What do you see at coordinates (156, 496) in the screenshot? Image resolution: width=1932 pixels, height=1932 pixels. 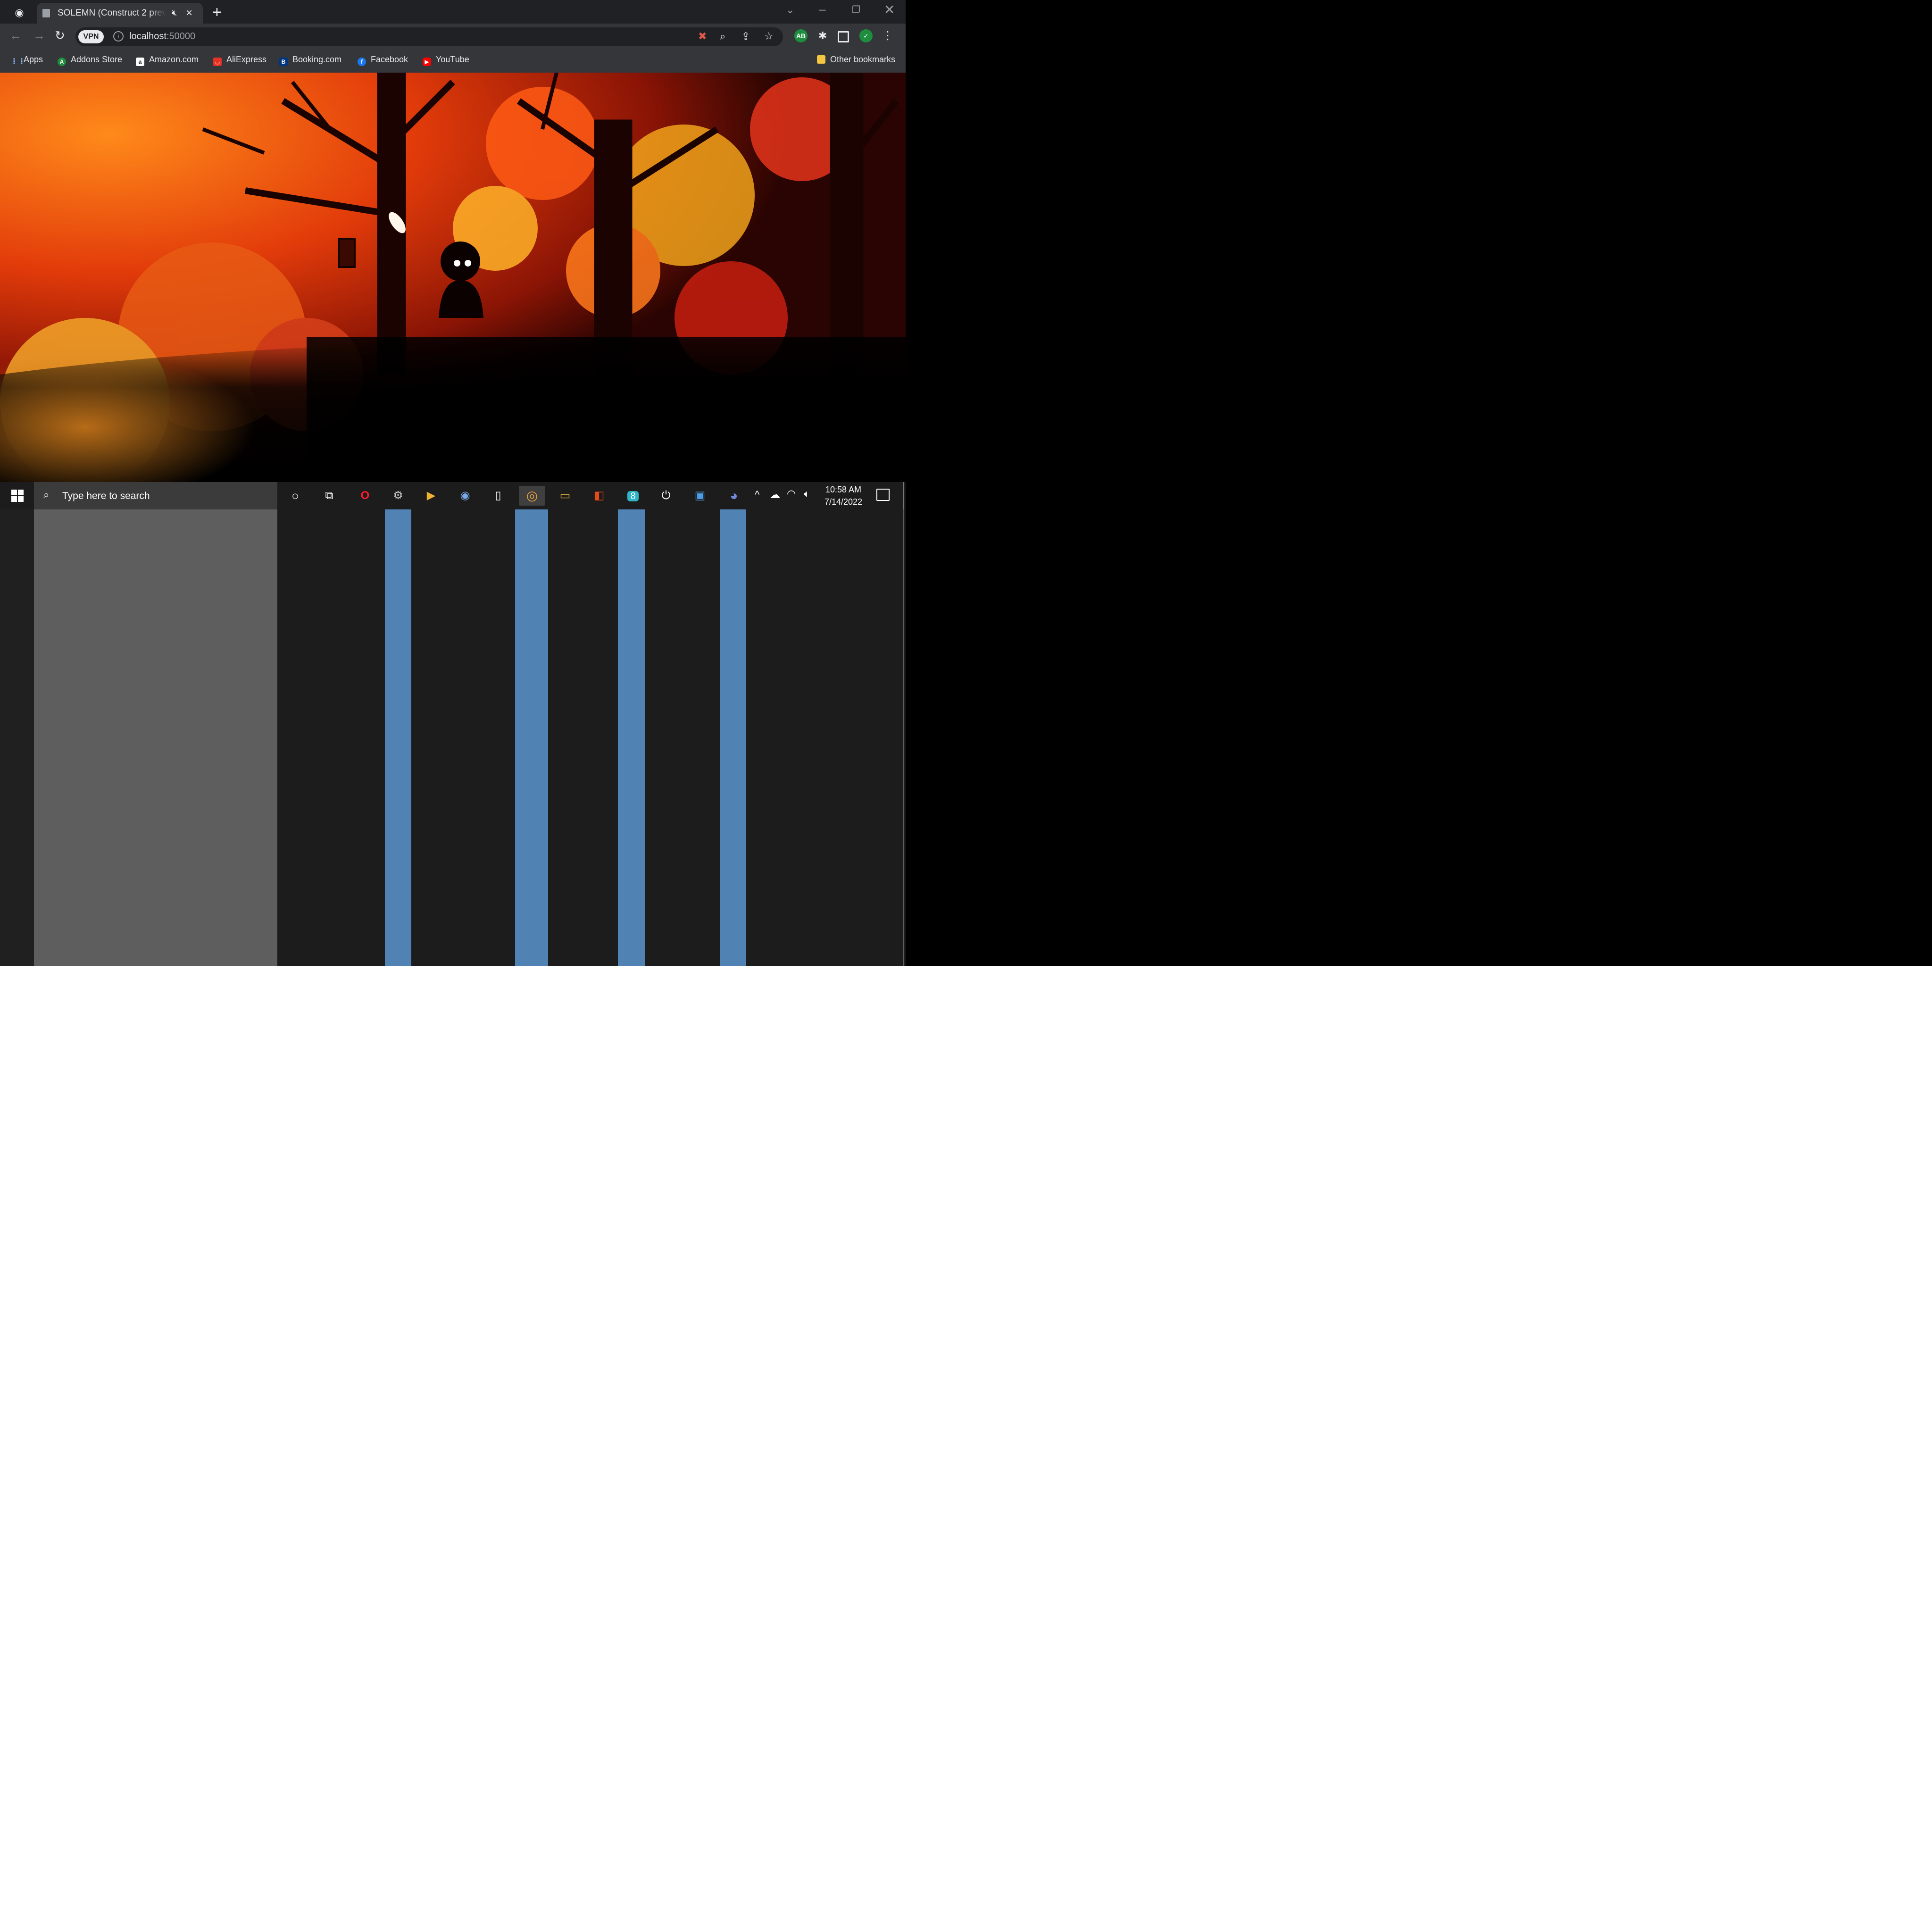 I see `taskbar-search-box: ⌕ Type here to search` at bounding box center [156, 496].